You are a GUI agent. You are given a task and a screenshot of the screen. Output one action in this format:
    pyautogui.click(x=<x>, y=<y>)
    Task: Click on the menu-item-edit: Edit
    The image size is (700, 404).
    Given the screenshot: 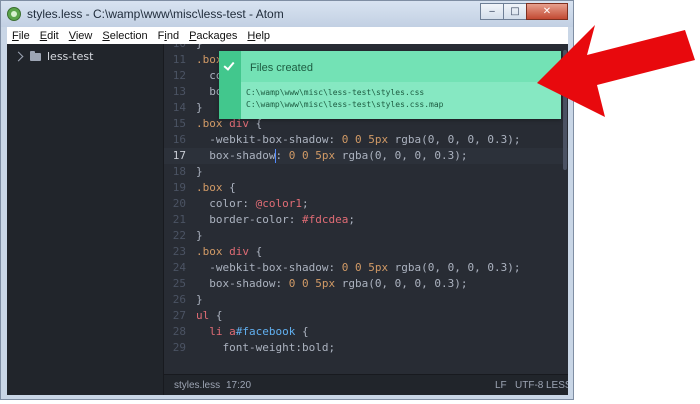 What is the action you would take?
    pyautogui.click(x=49, y=36)
    